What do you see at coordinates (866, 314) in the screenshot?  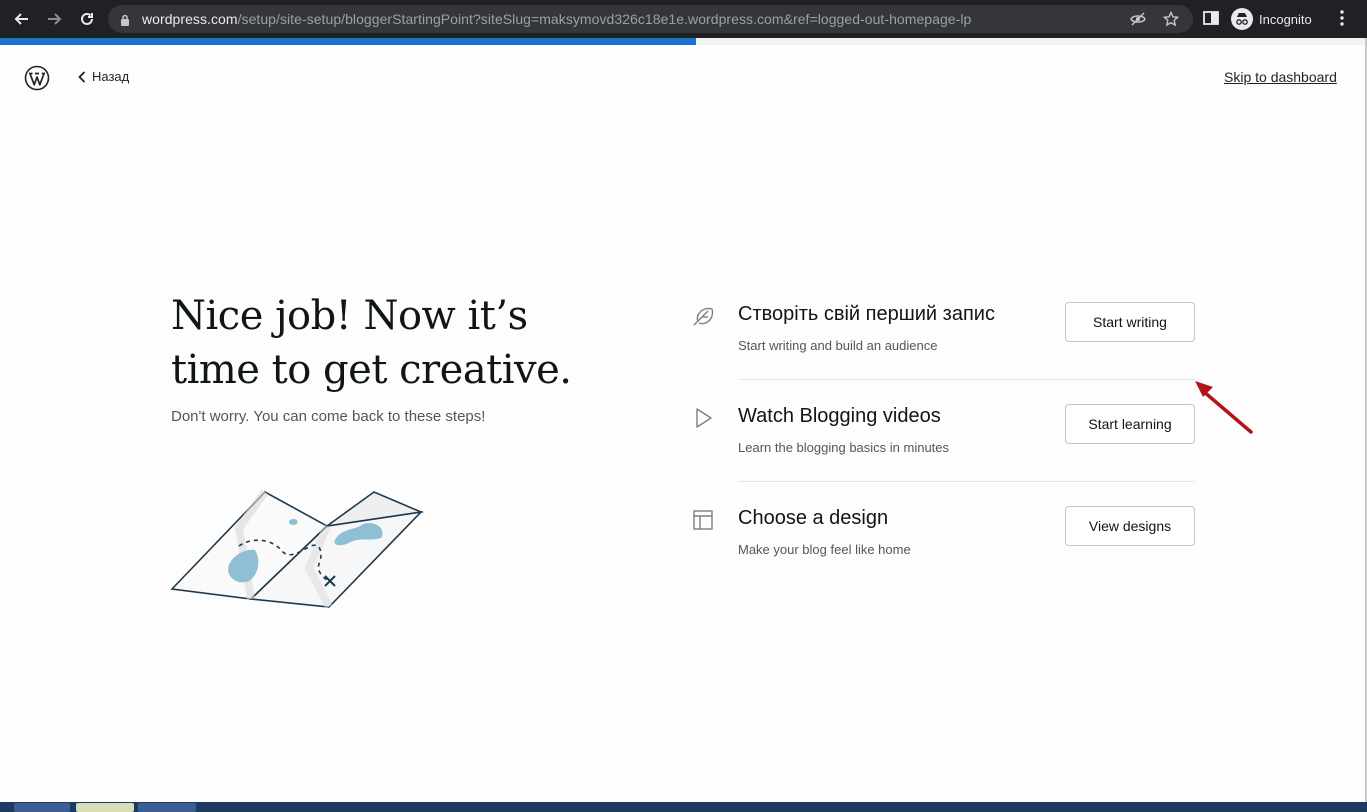 I see `task-title: Створіть свій перший запис` at bounding box center [866, 314].